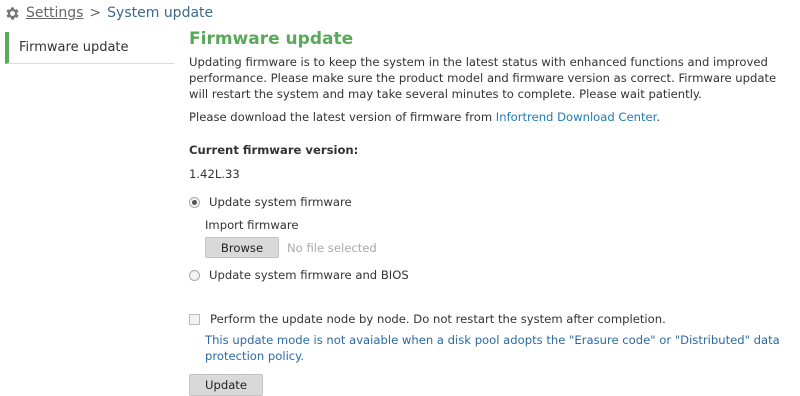  What do you see at coordinates (491, 202) in the screenshot?
I see `option-update-firmware: Update system firmware` at bounding box center [491, 202].